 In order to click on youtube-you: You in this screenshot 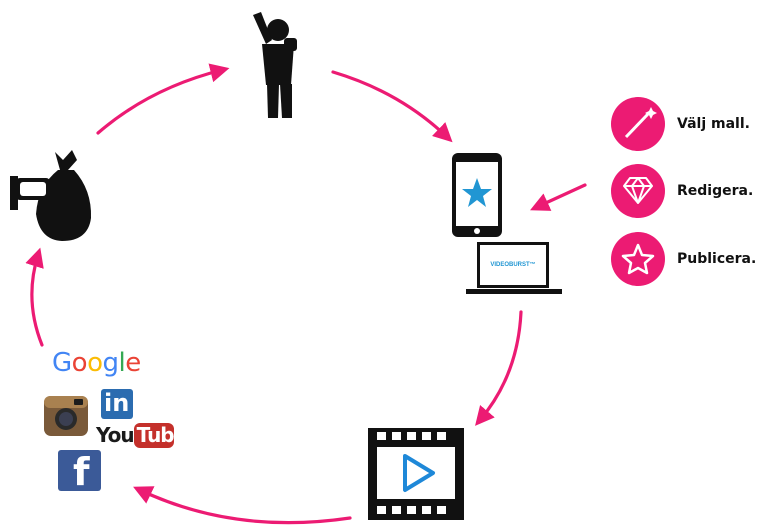, I will do `click(115, 435)`.